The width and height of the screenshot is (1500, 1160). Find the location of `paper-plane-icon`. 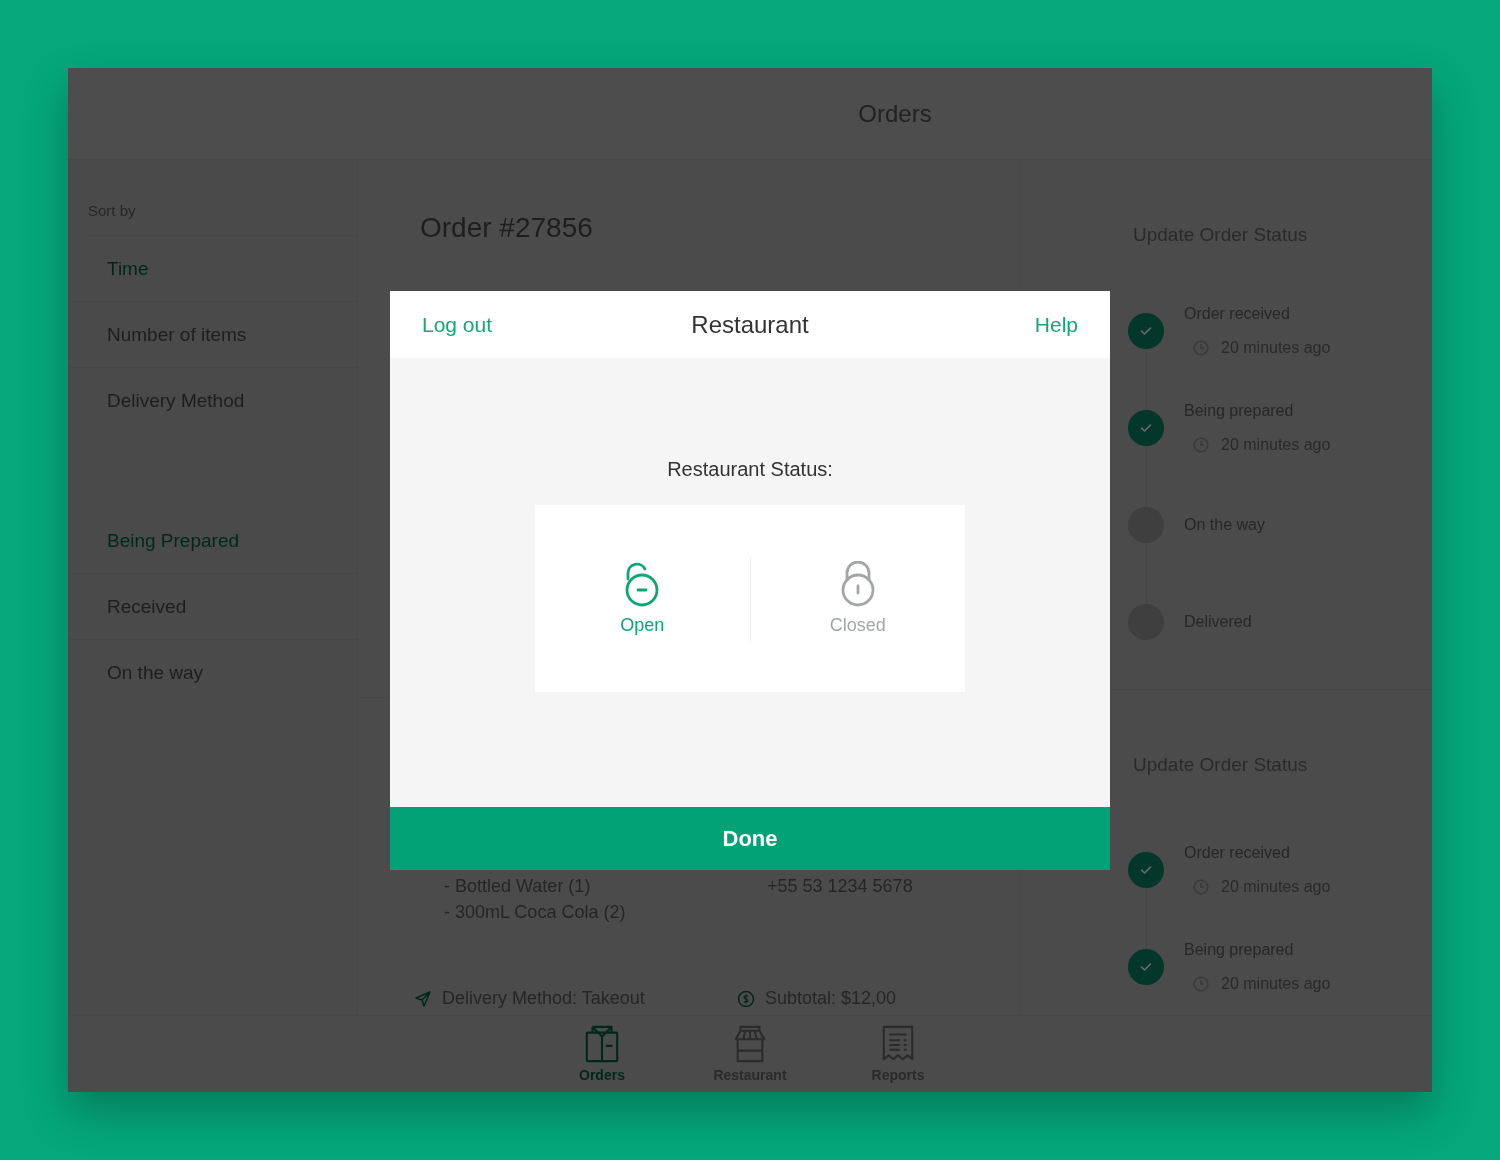

paper-plane-icon is located at coordinates (423, 998).